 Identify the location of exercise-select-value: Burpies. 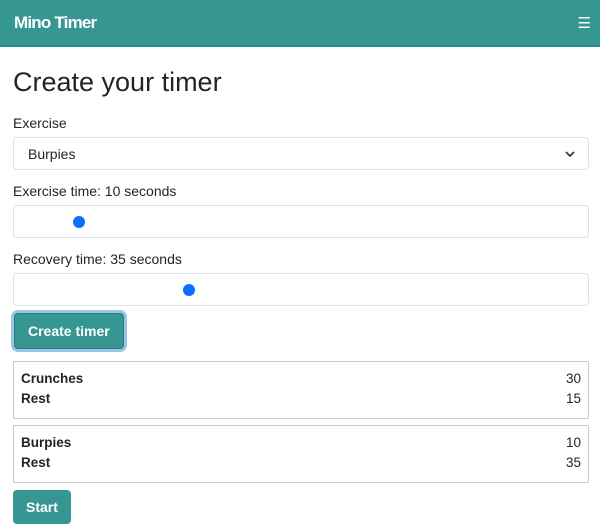
(52, 153).